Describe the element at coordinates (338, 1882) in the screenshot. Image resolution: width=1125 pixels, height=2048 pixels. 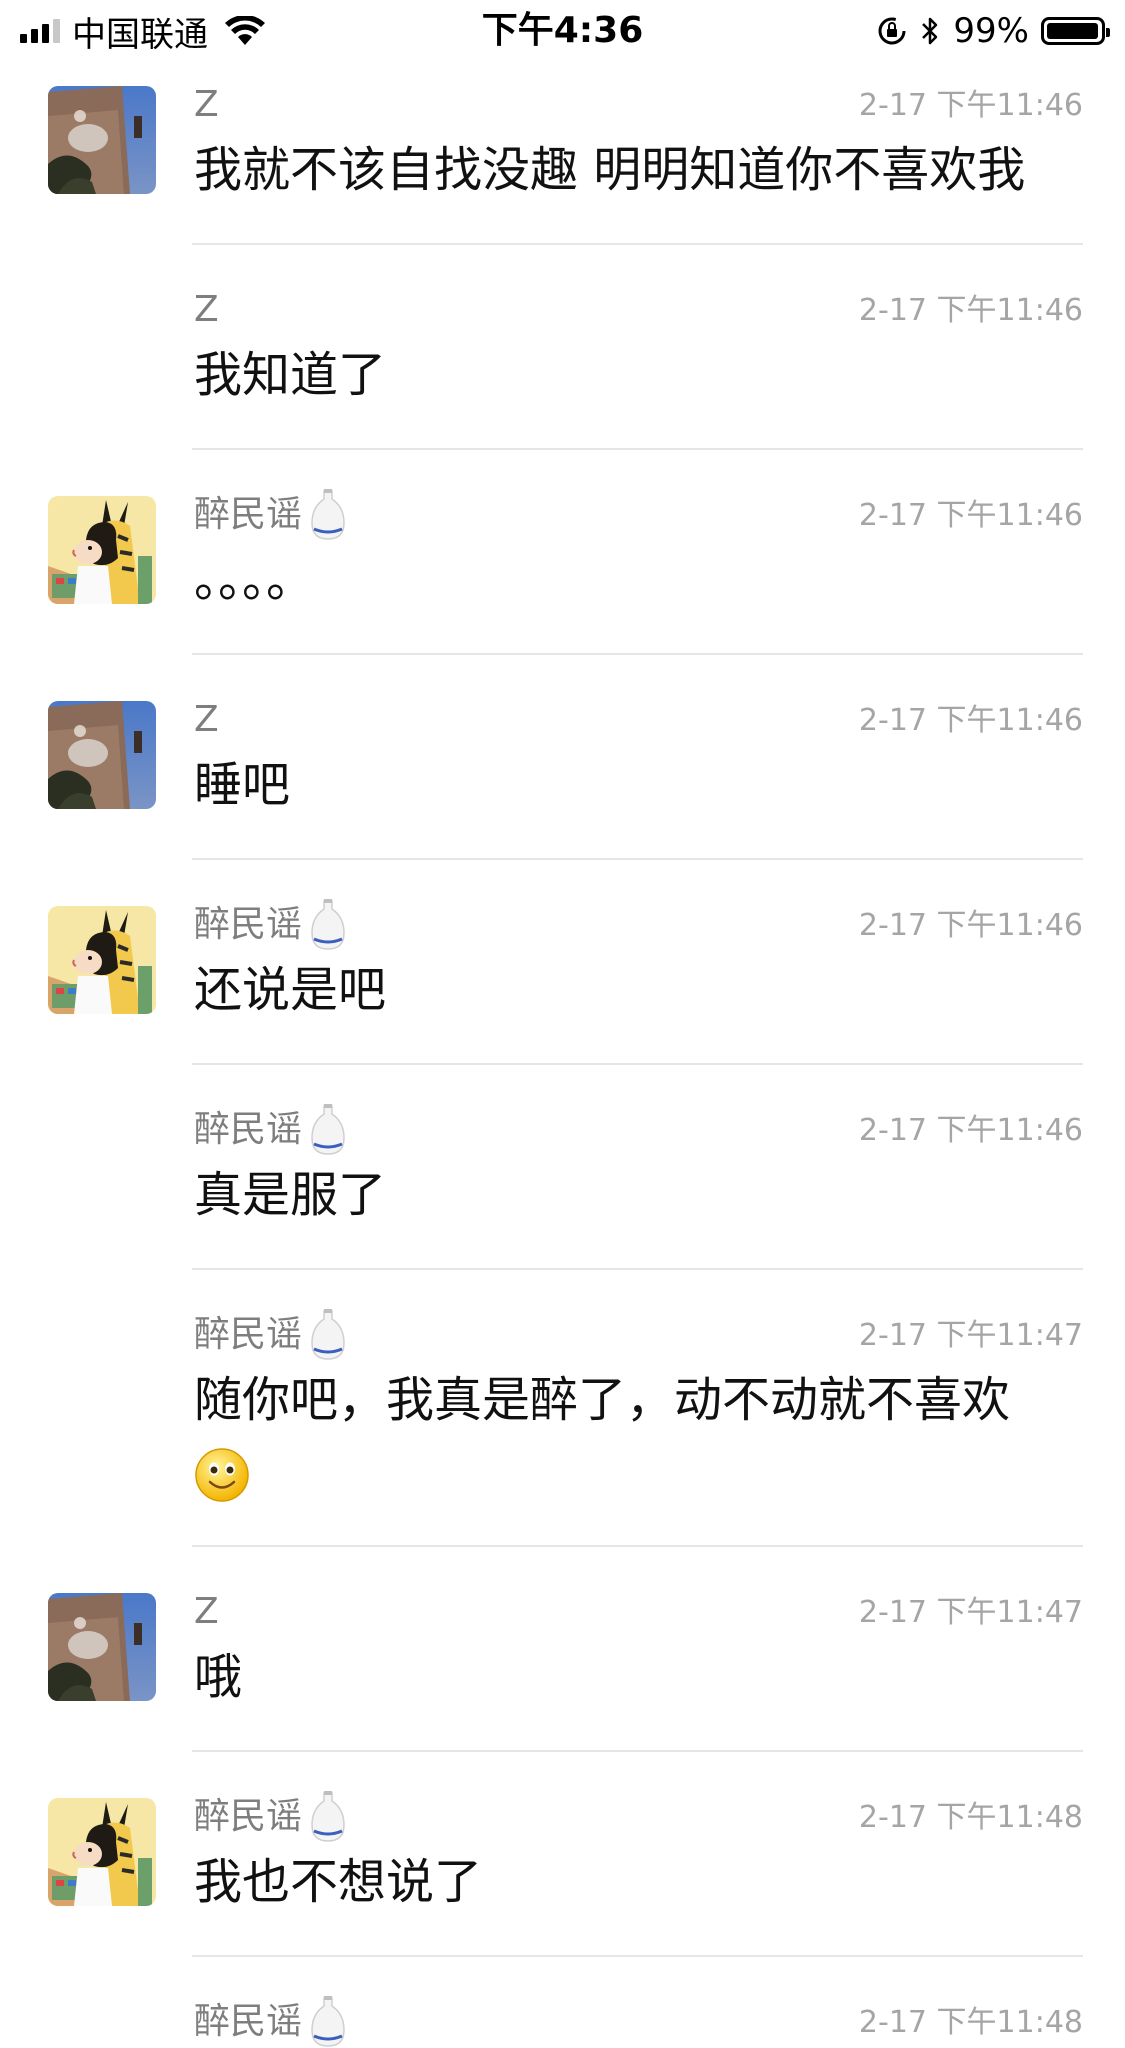
I see `message-text: 我也不想说了` at that location.